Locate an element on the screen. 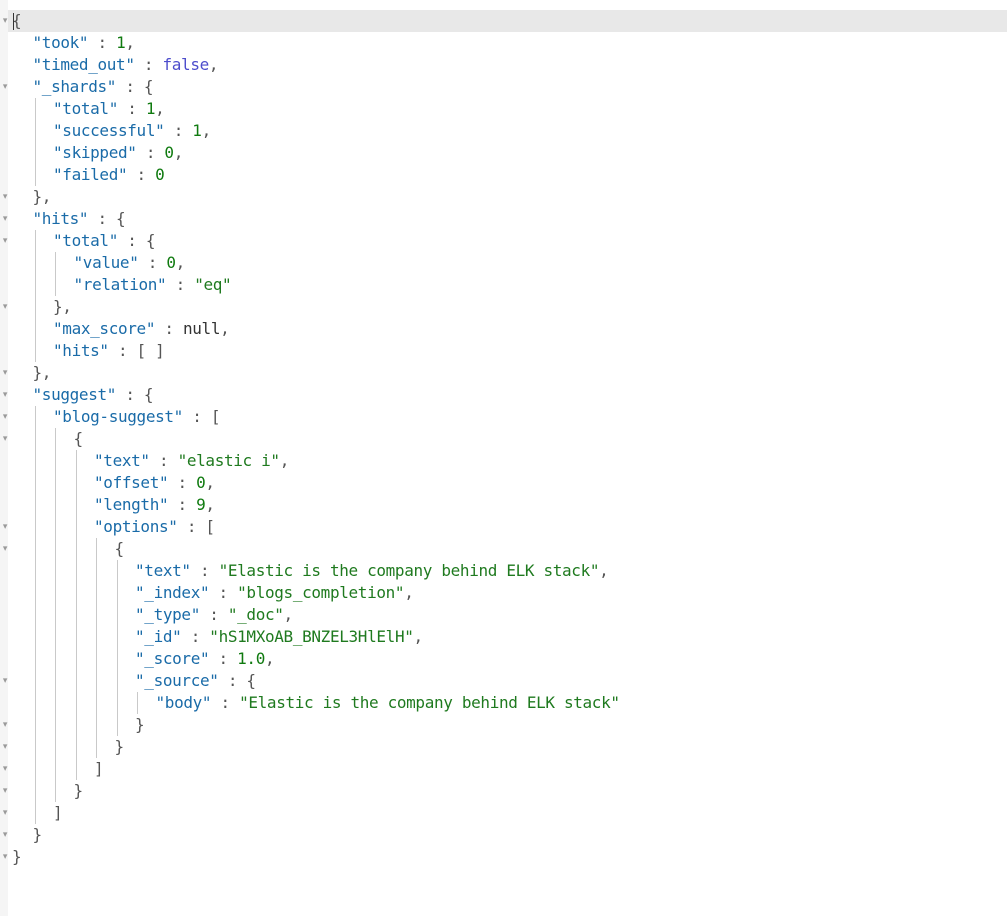 This screenshot has width=1007, height=916. code-line: ▾ "options" : [ is located at coordinates (502, 527).